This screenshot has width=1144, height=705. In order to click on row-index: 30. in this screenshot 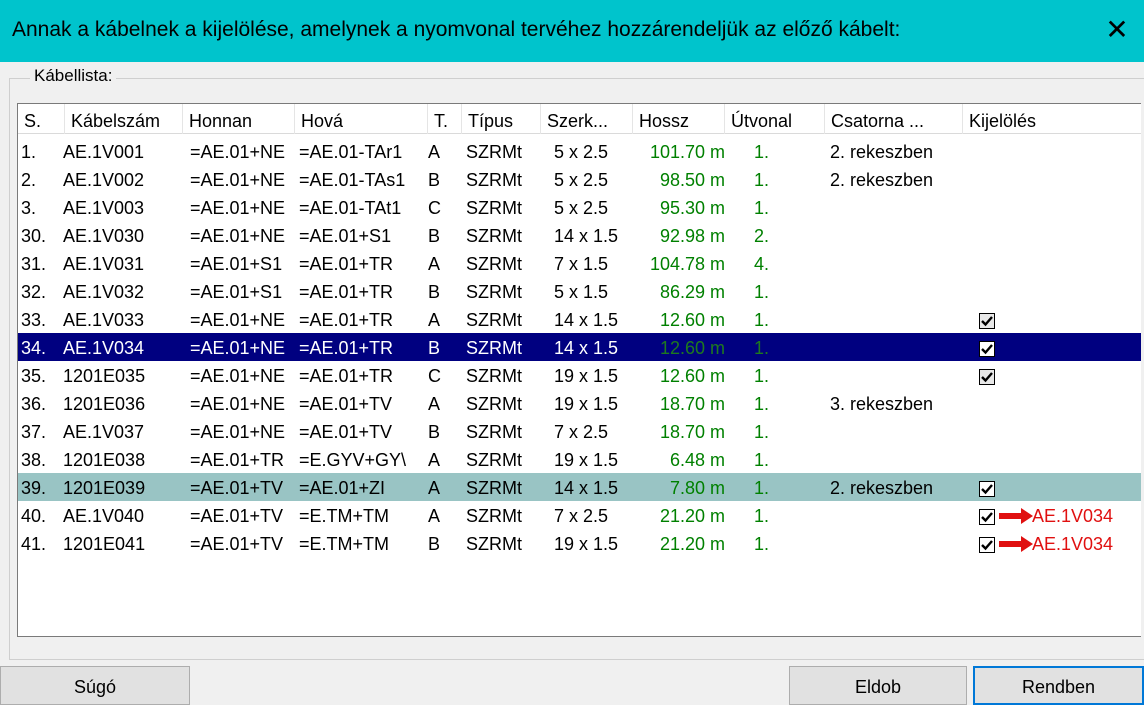, I will do `click(34, 236)`.